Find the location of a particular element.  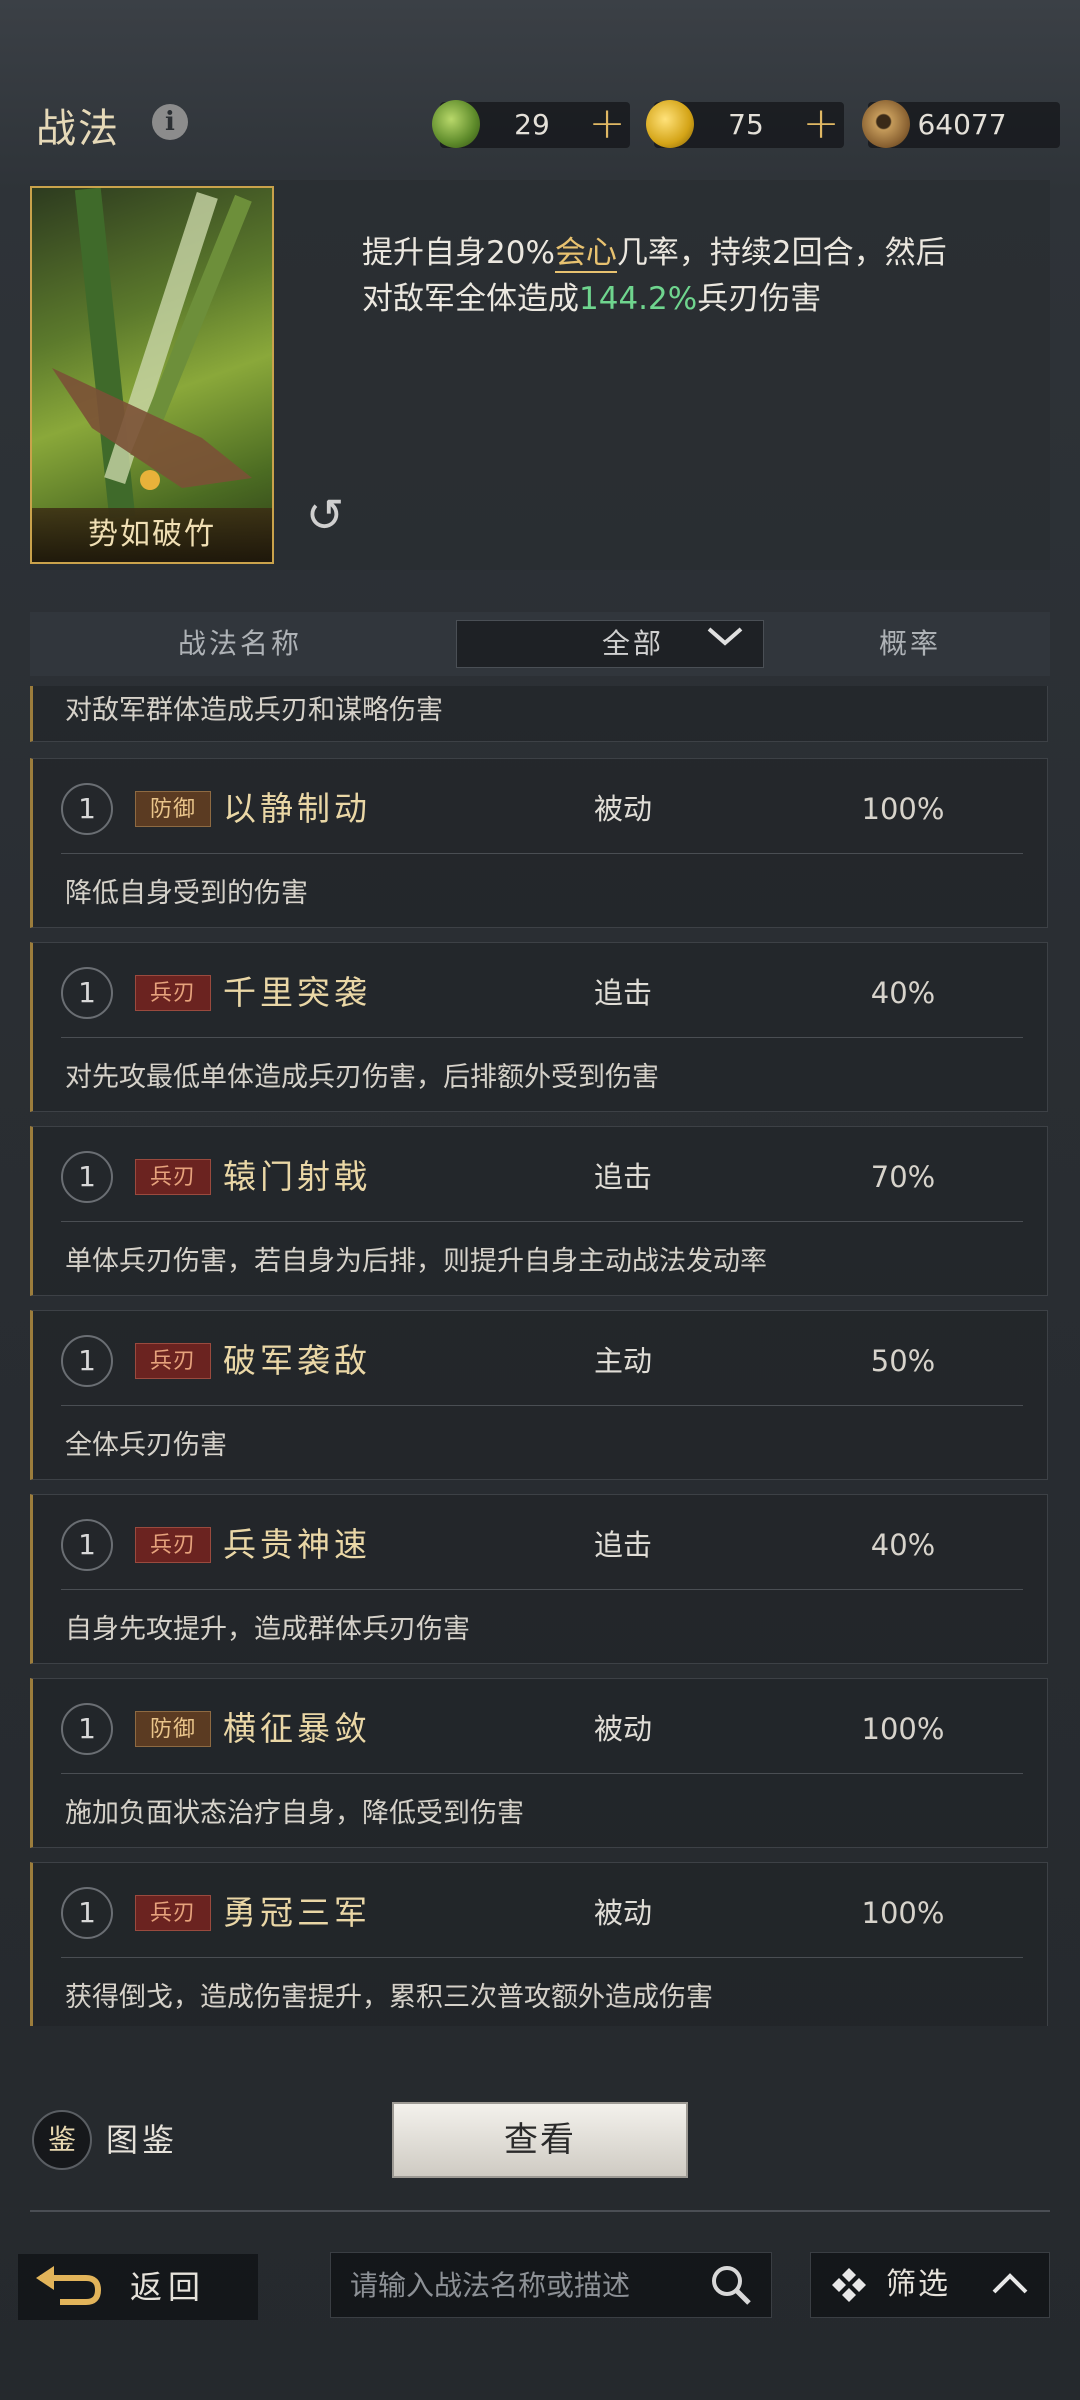

resource-gold-value: 75 is located at coordinates (746, 124).